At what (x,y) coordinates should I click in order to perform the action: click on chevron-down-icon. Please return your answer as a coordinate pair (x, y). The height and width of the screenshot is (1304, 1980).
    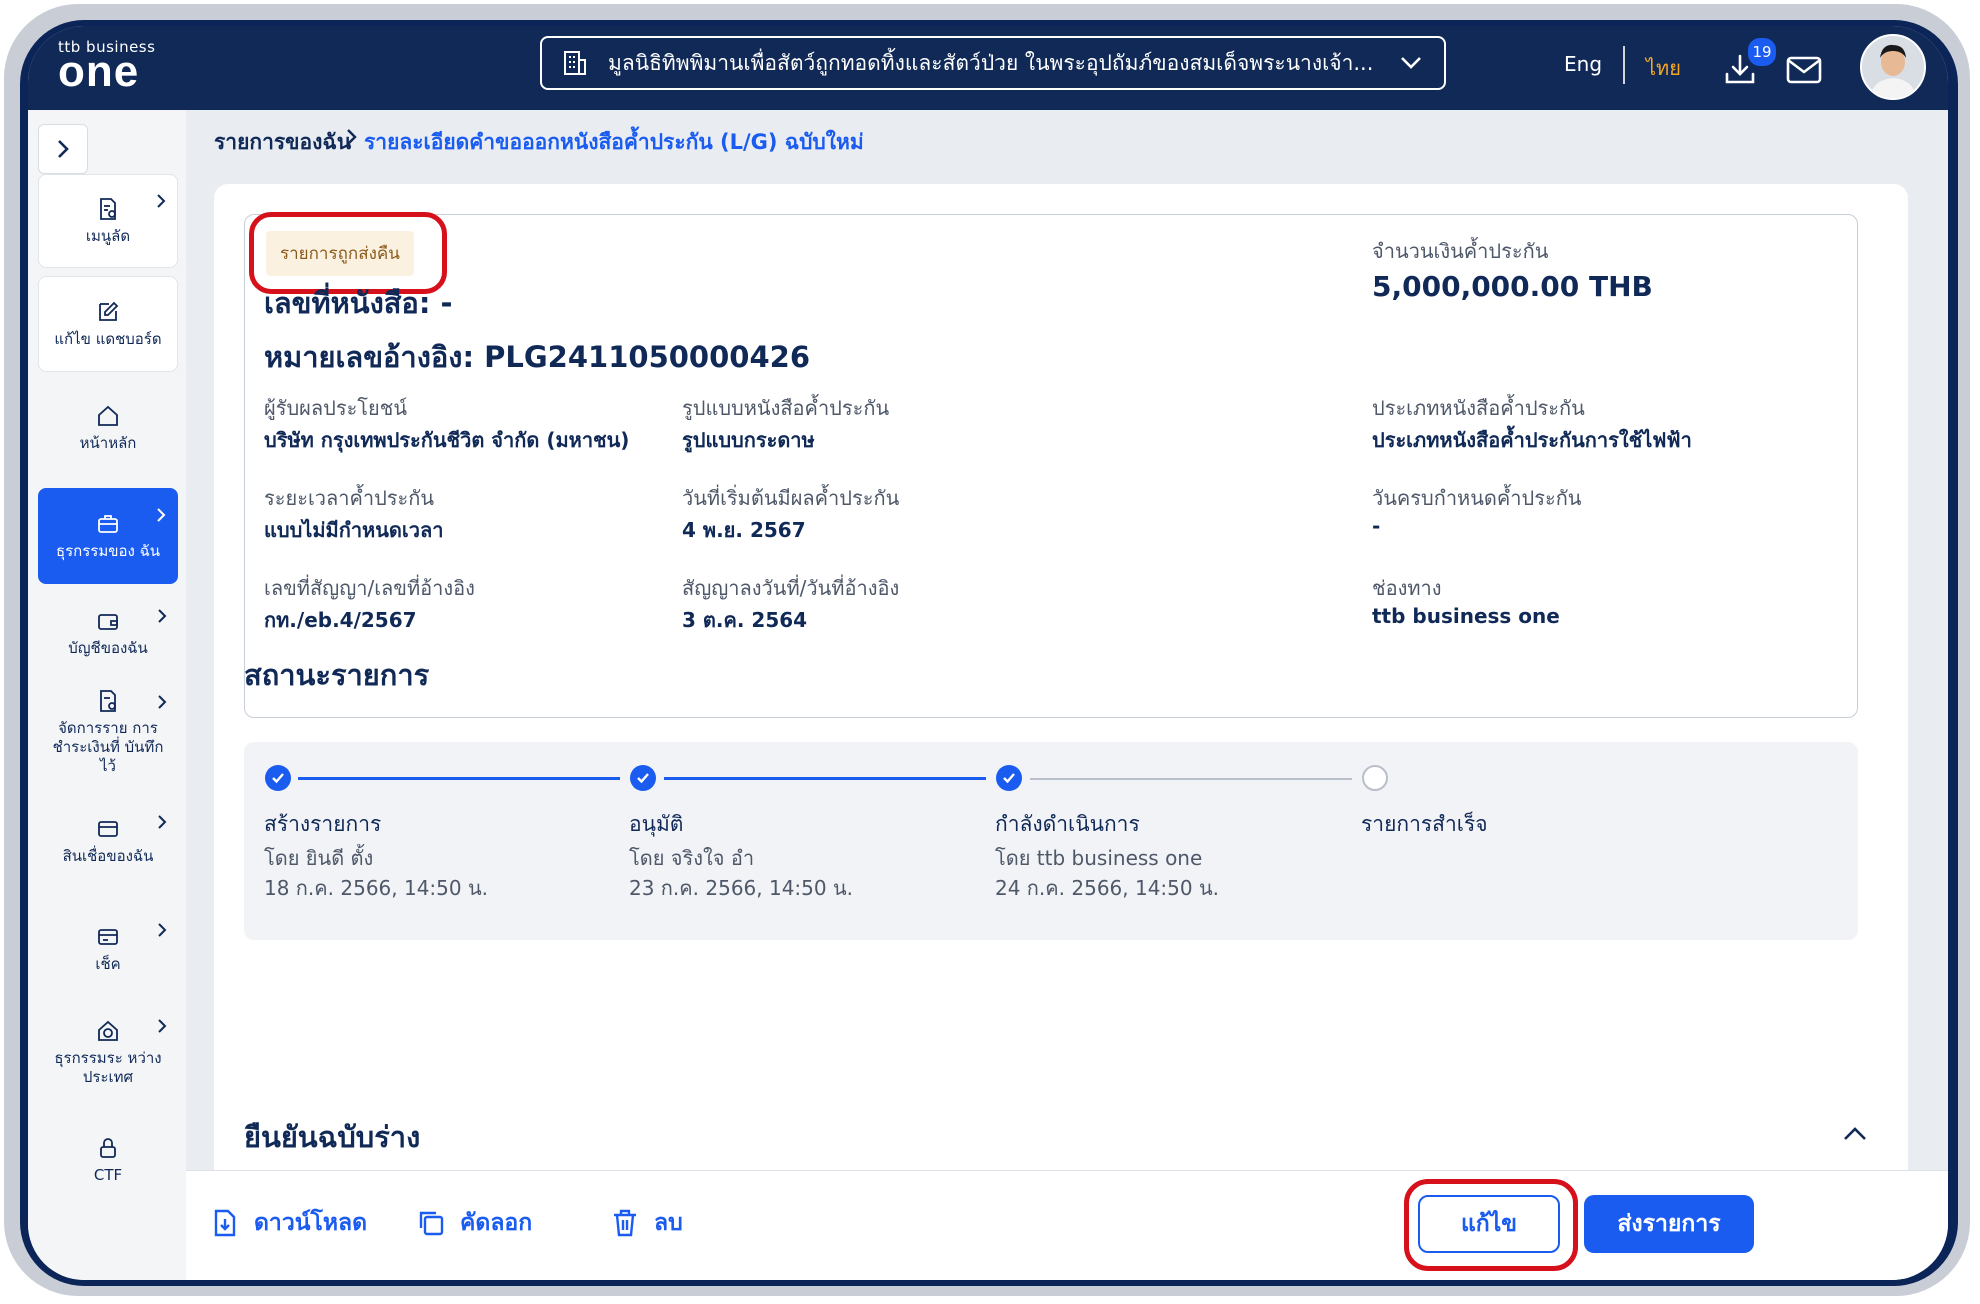
    Looking at the image, I should click on (1411, 63).